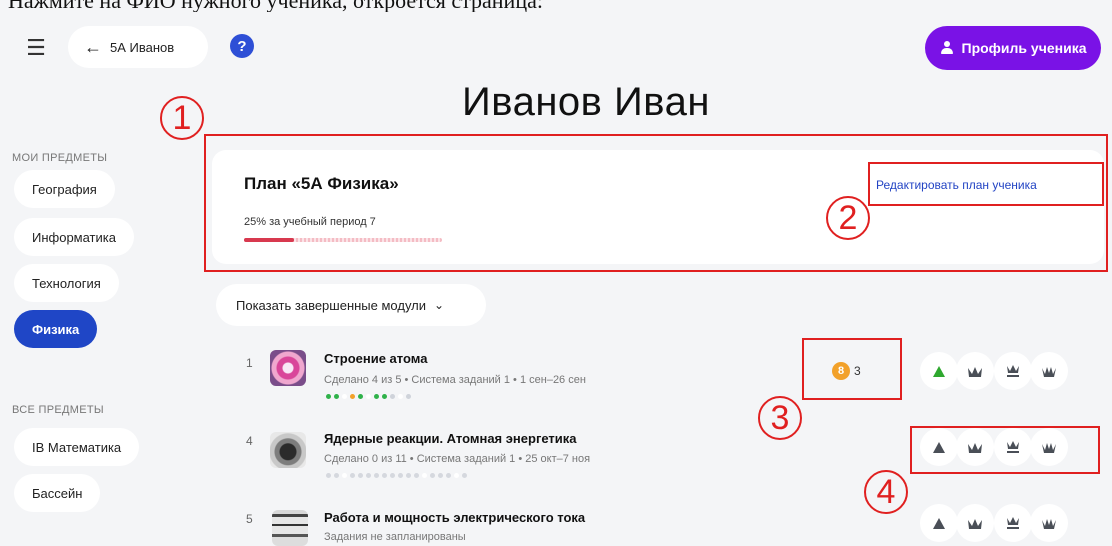 Image resolution: width=1112 pixels, height=546 pixels. What do you see at coordinates (310, 222) in the screenshot?
I see `plan-progress-text: 25% за учебный период 7` at bounding box center [310, 222].